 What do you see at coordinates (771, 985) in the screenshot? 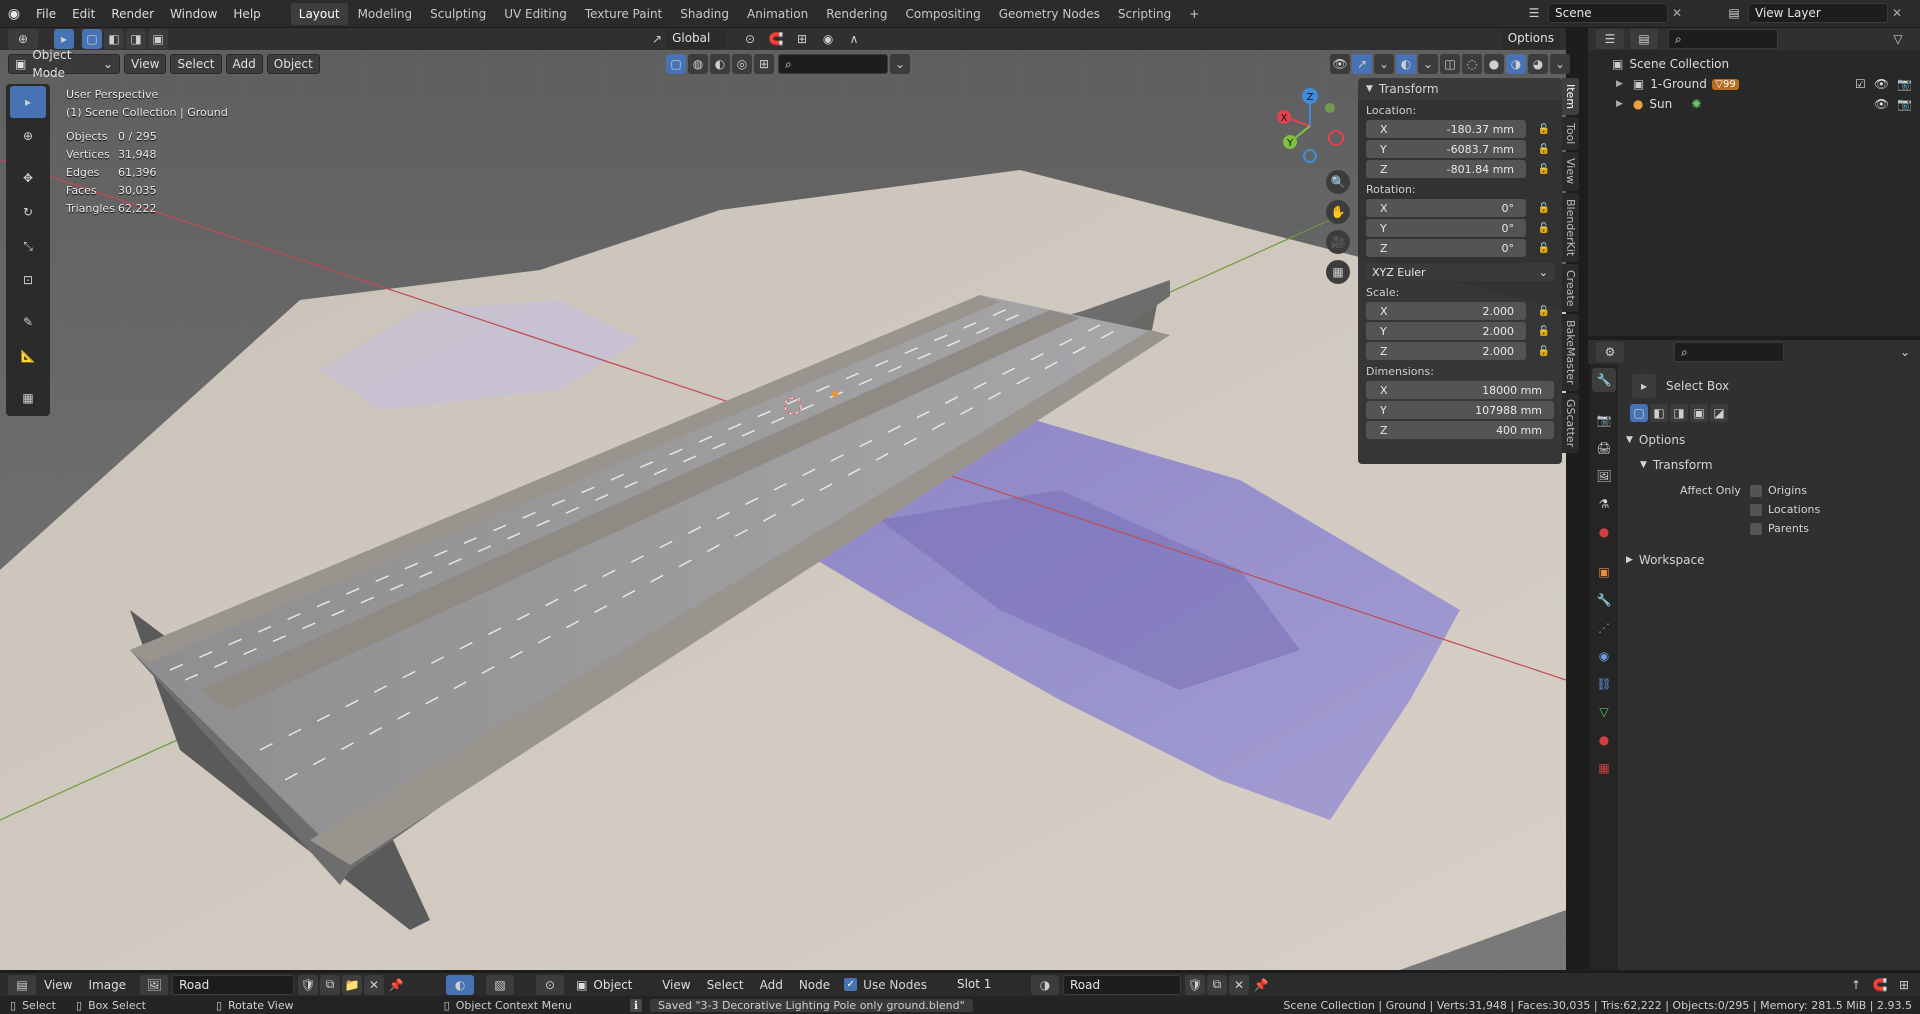
I see `menu-node-add: Add` at bounding box center [771, 985].